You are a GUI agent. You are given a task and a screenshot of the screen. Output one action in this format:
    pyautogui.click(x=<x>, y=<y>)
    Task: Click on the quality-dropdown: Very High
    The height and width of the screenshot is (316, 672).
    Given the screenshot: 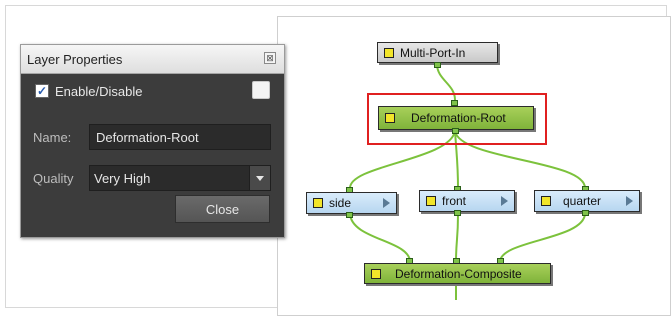 What is the action you would take?
    pyautogui.click(x=180, y=178)
    